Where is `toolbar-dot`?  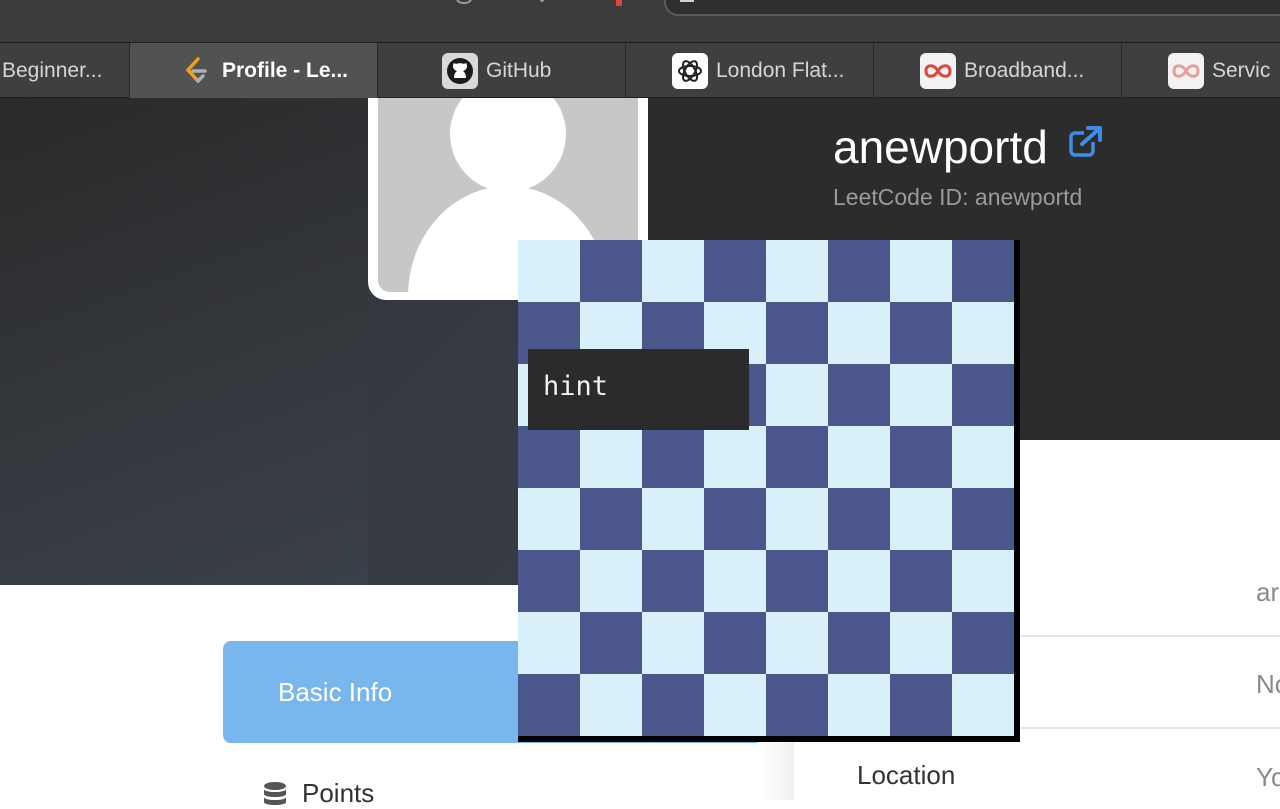 toolbar-dot is located at coordinates (542, 1).